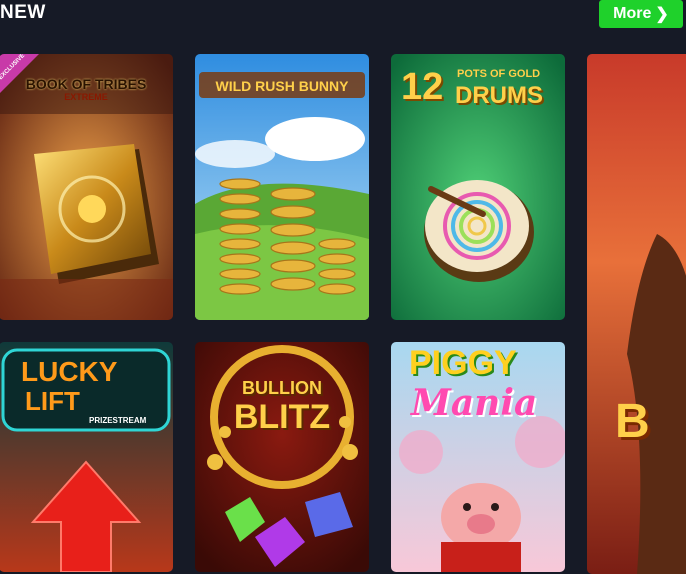 This screenshot has height=574, width=686. I want to click on game-logo-title: LUCKY, so click(69, 371).